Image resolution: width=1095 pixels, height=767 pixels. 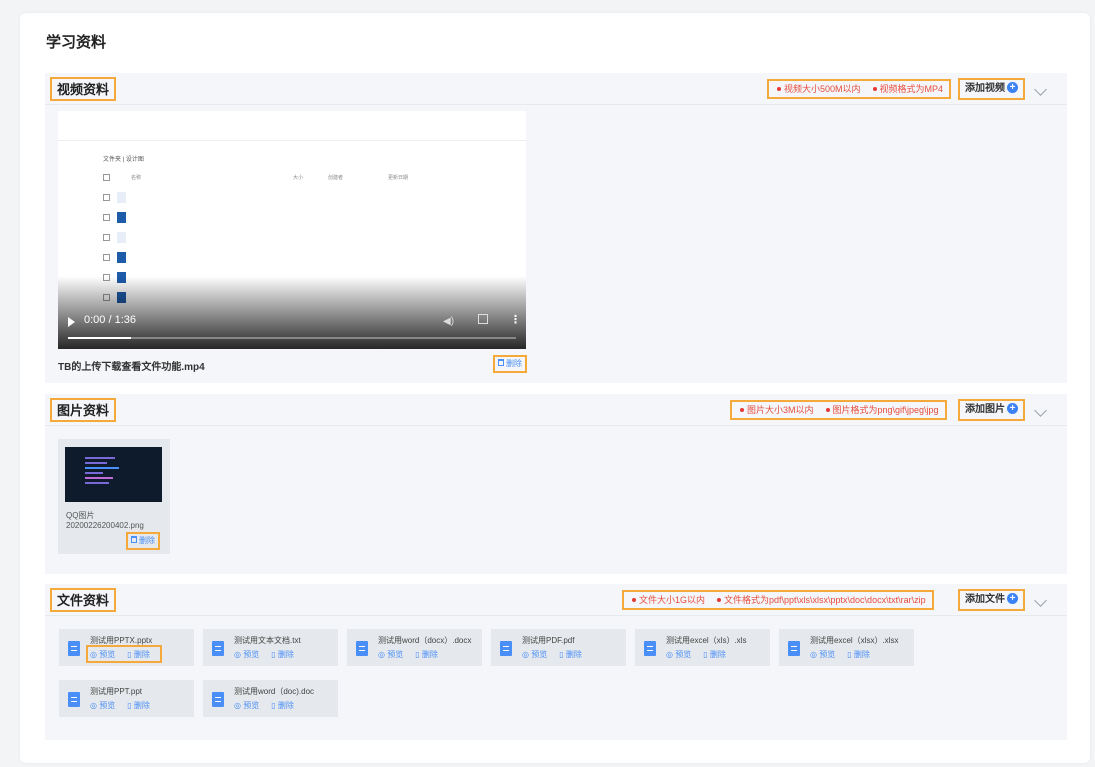 I want to click on image-name-line2: 20200226200402.png, so click(x=105, y=525).